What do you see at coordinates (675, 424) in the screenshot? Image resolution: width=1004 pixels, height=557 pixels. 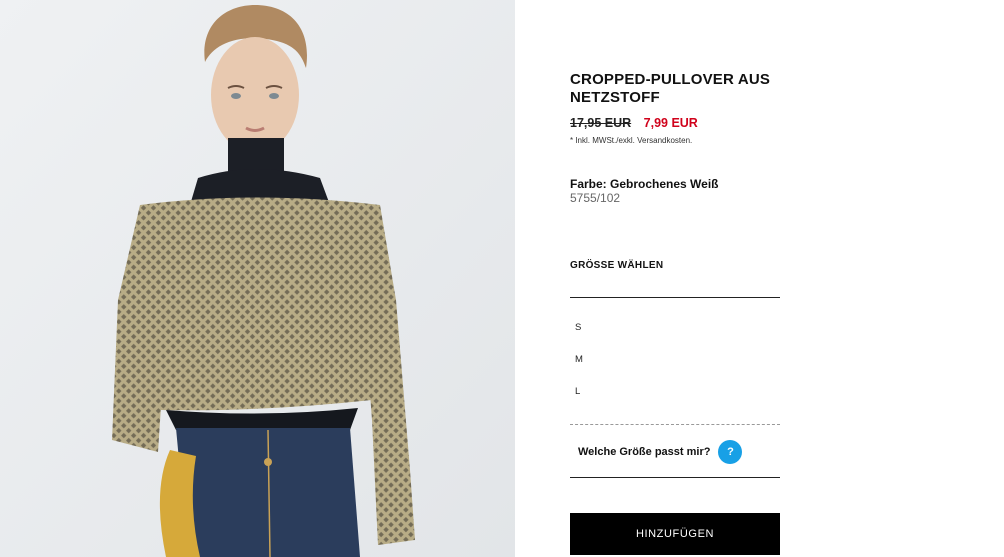 I see `size-divider-dashed` at bounding box center [675, 424].